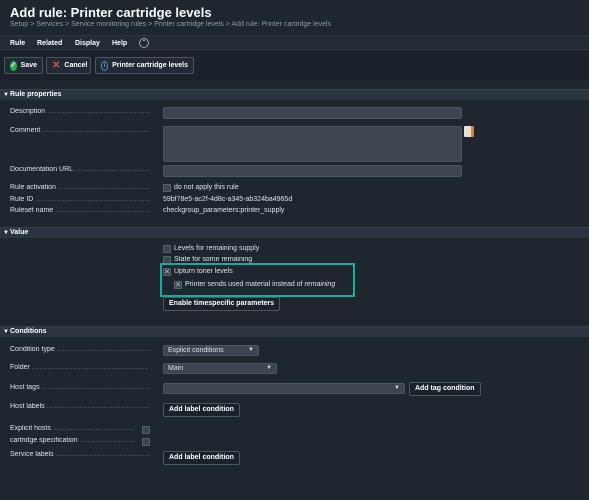  I want to click on cancel-label: Cancel, so click(76, 65).